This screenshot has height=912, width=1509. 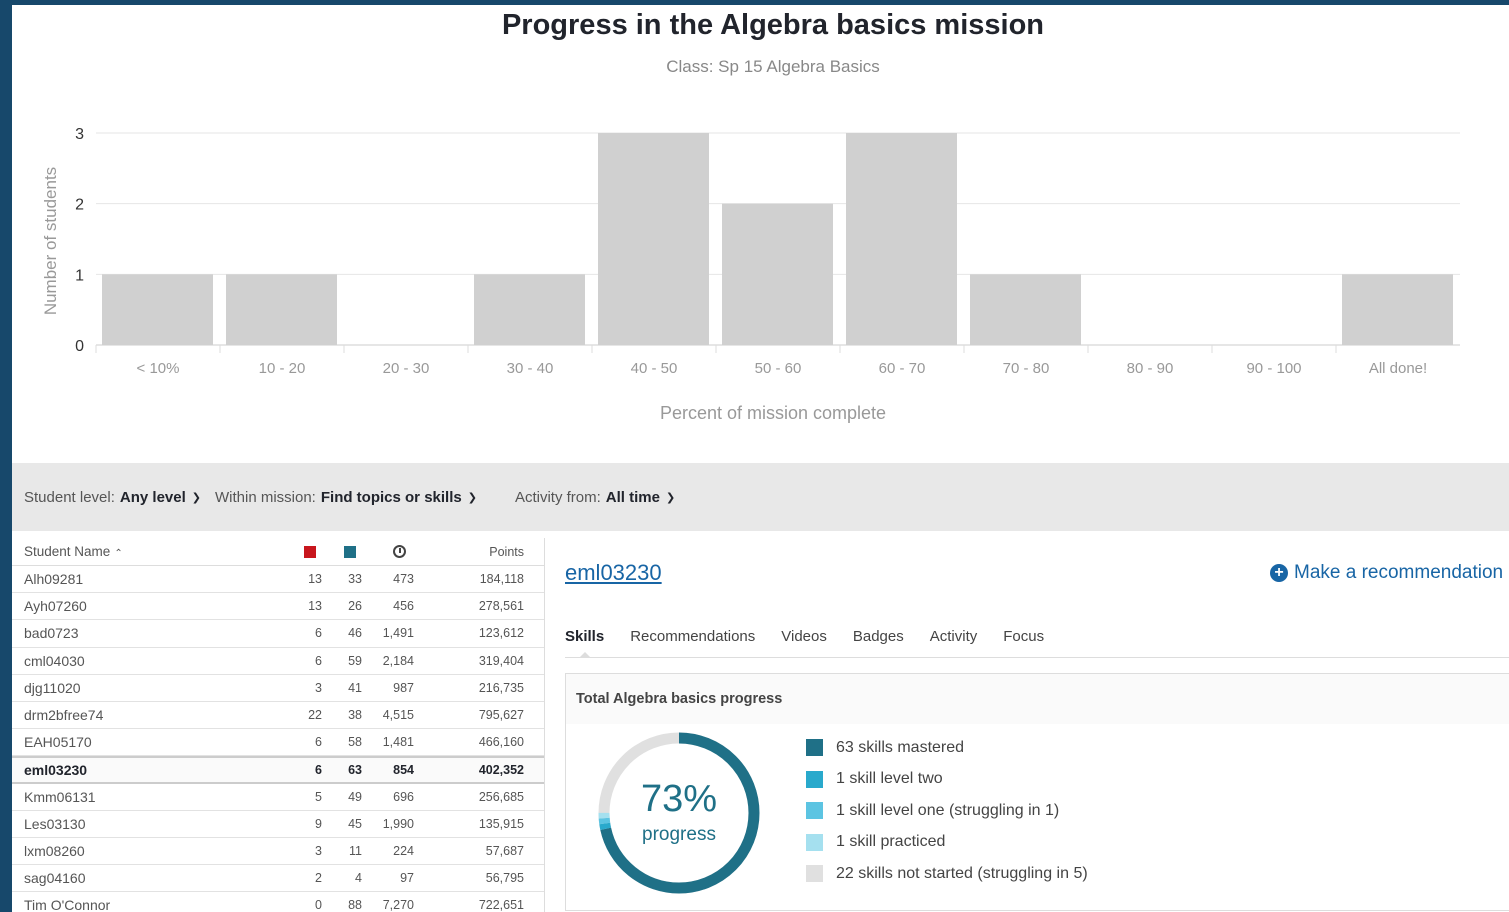 I want to click on teal-count-cell: 63, so click(x=355, y=769).